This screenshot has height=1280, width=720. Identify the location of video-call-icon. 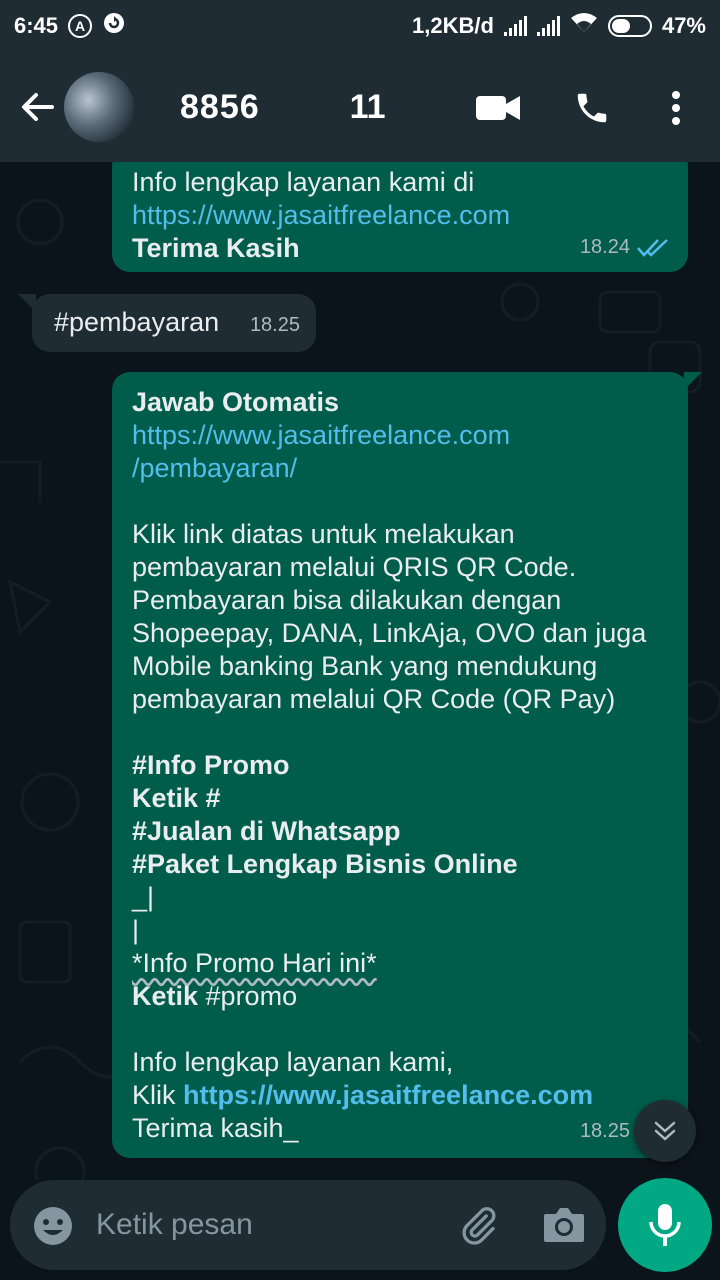
(498, 108).